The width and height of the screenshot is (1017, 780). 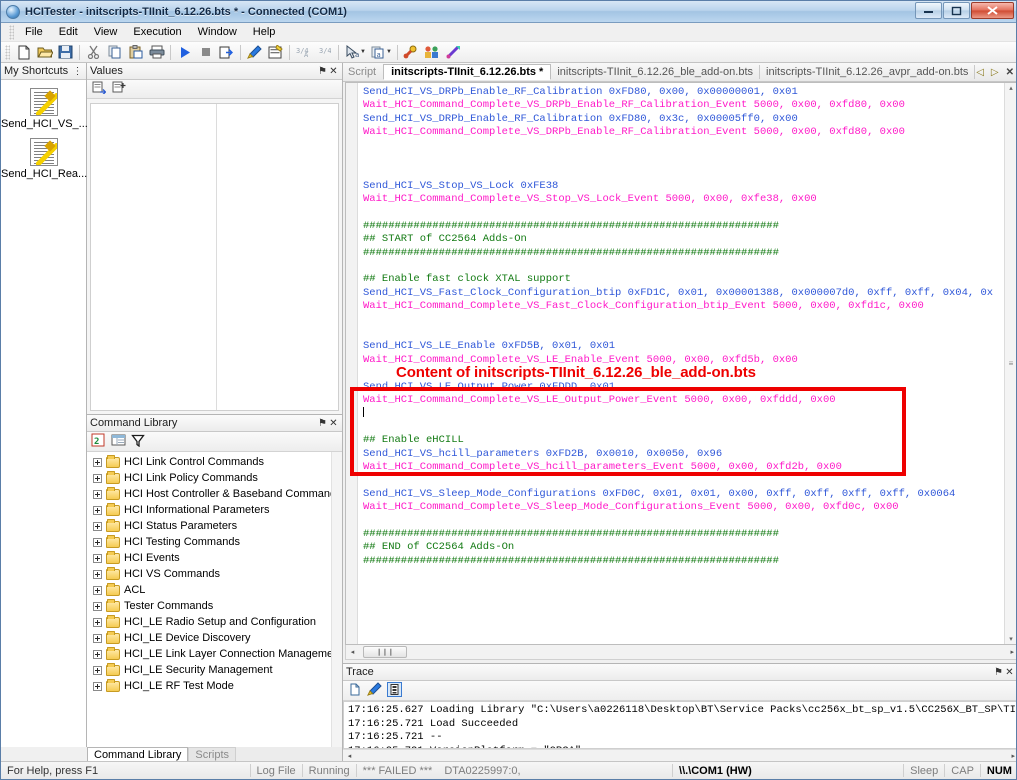 I want to click on trace-hscroll-left-icon: ◂, so click(x=349, y=756).